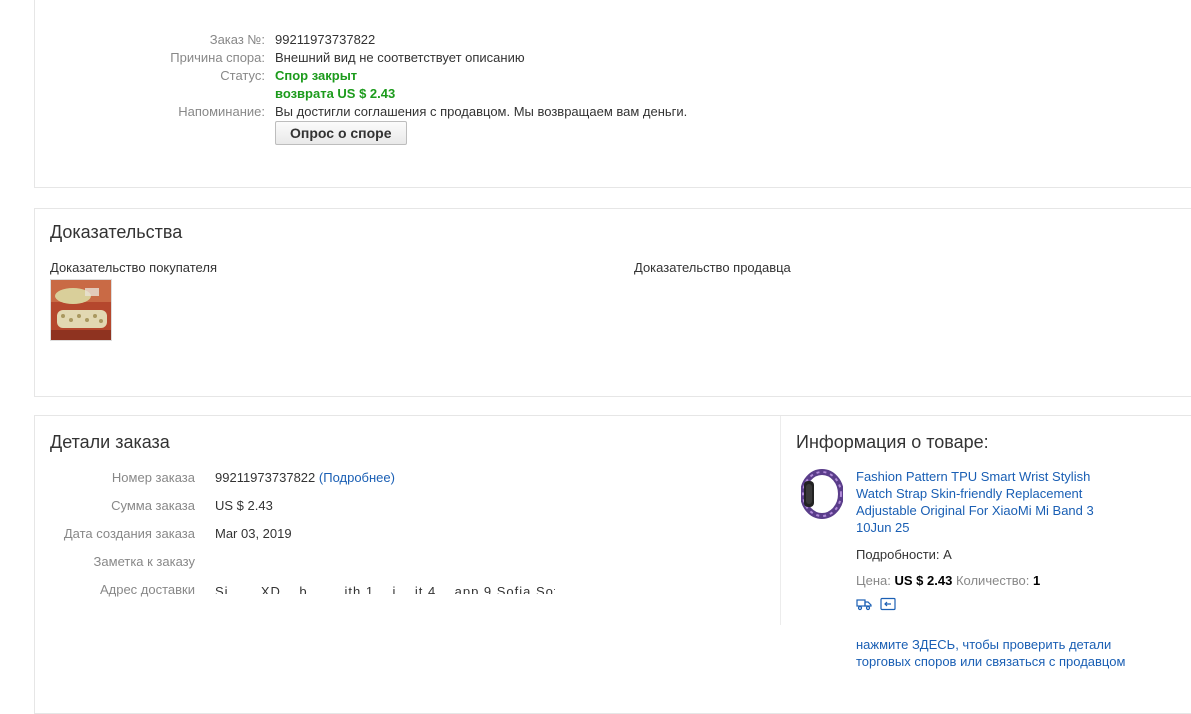 This screenshot has width=1191, height=714. Describe the element at coordinates (335, 93) in the screenshot. I see `refund-value: возврата US $ 2.43` at that location.